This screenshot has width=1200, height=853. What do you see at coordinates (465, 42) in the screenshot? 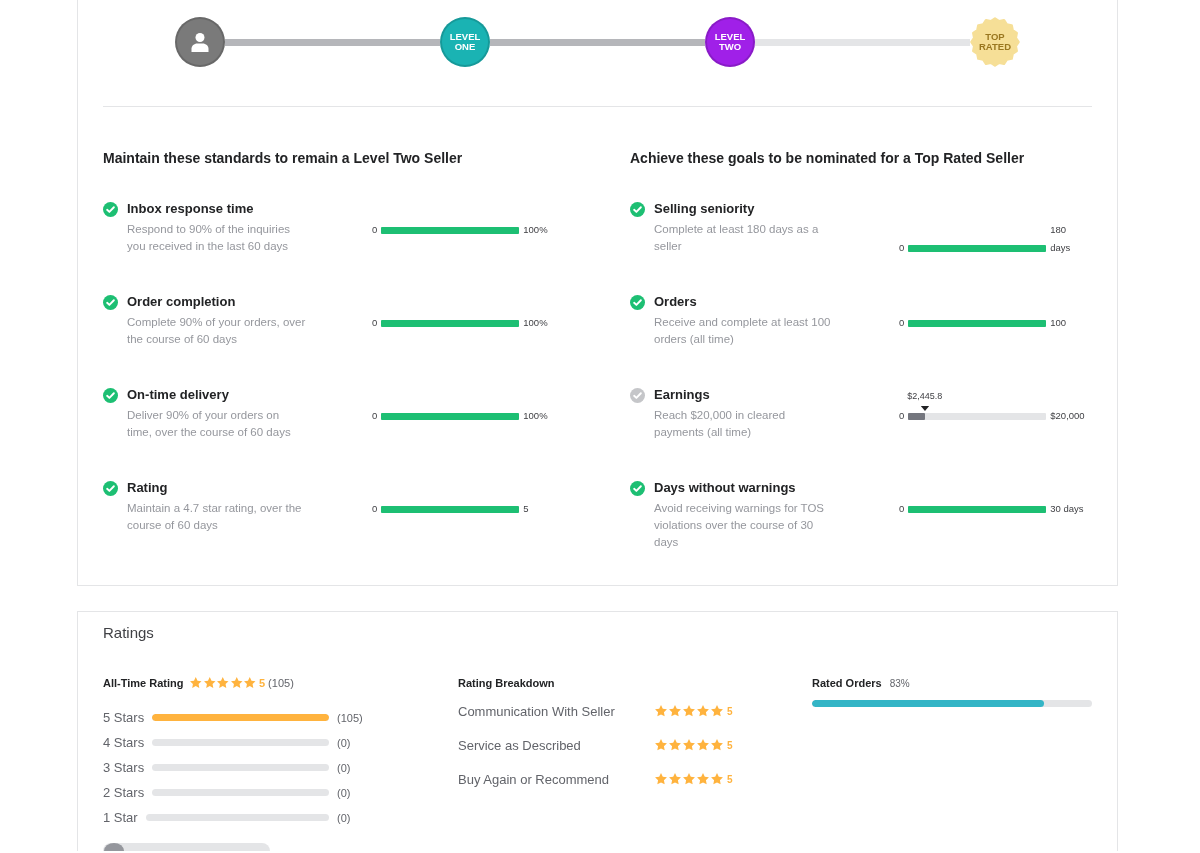
I see `level-badge: LEVEL ONE` at bounding box center [465, 42].